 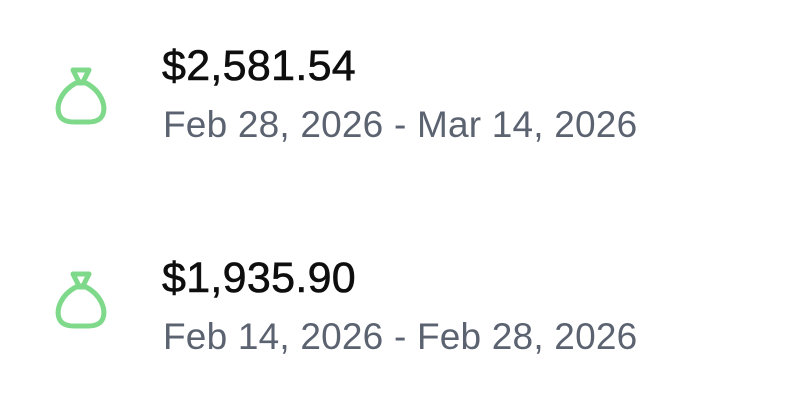 What do you see at coordinates (259, 66) in the screenshot?
I see `payout-amount: $2,581.54` at bounding box center [259, 66].